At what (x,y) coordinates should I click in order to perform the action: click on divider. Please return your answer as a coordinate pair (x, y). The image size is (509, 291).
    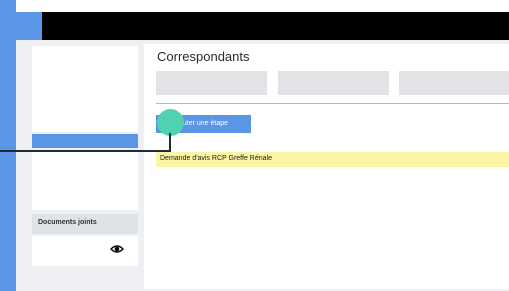
    Looking at the image, I should click on (332, 103).